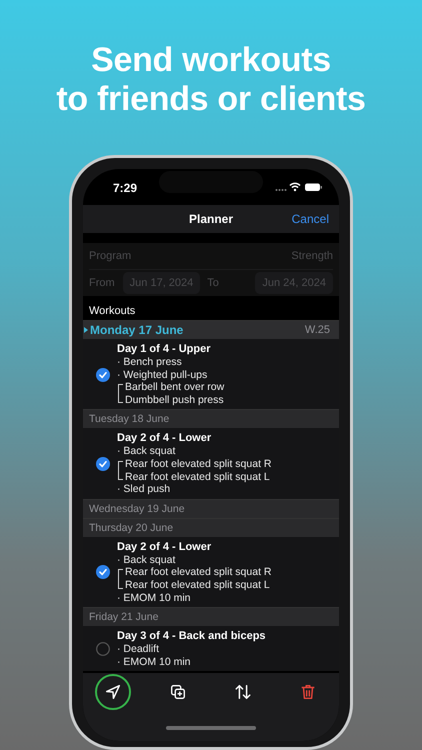  Describe the element at coordinates (191, 637) in the screenshot. I see `workout-title: Day 3 of 4 - Back and biceps` at that location.